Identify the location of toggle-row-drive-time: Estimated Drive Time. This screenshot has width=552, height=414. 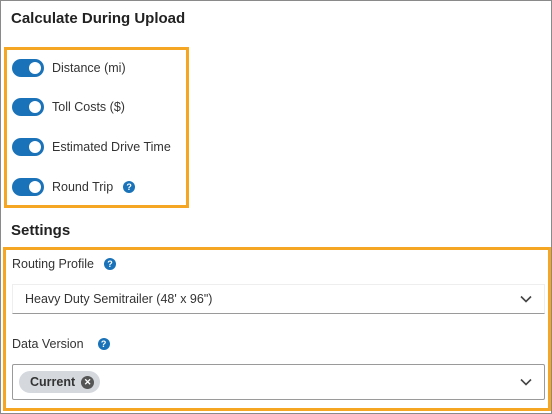
(91, 147).